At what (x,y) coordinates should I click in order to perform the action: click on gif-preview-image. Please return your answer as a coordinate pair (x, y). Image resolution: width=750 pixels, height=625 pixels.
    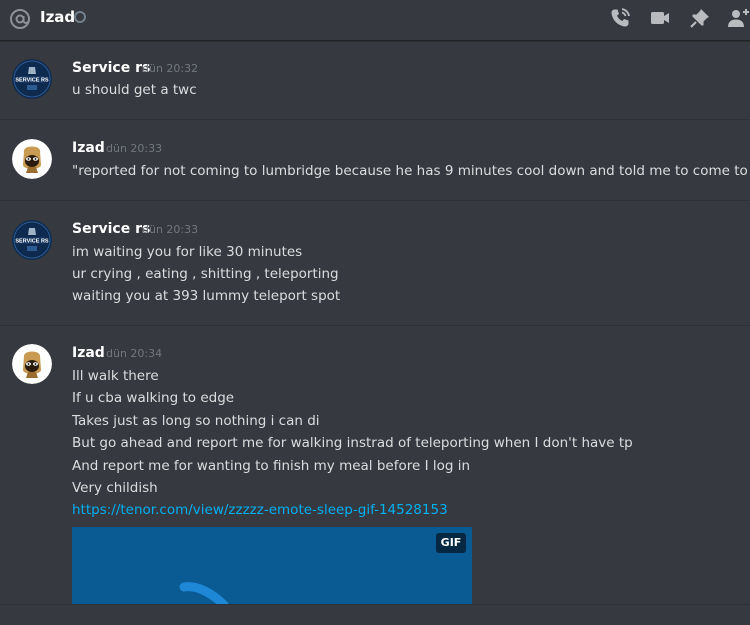
    Looking at the image, I should click on (272, 565).